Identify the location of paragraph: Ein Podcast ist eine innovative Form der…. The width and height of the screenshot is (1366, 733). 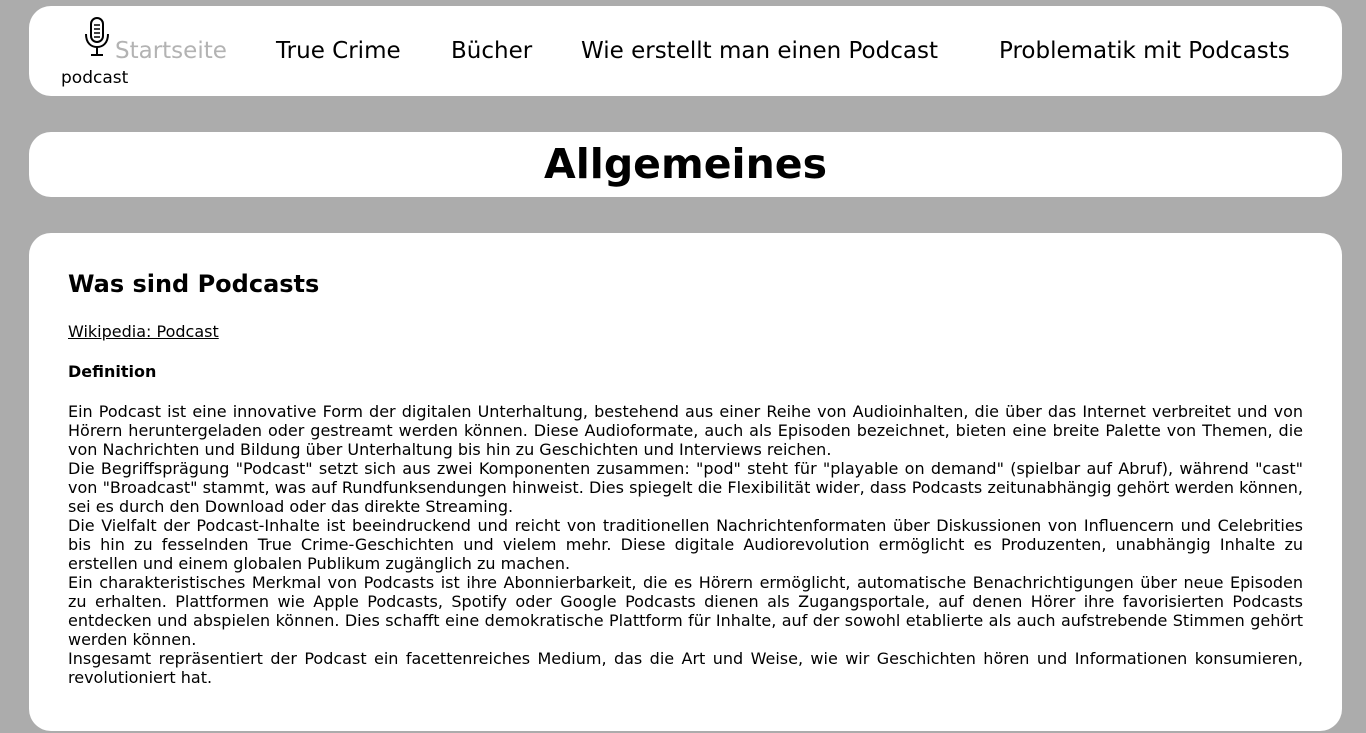
(685, 430).